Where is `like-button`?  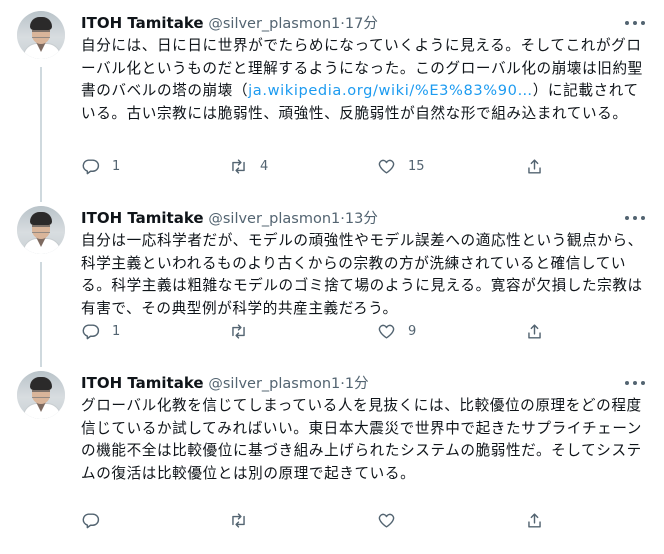
like-button is located at coordinates (392, 520).